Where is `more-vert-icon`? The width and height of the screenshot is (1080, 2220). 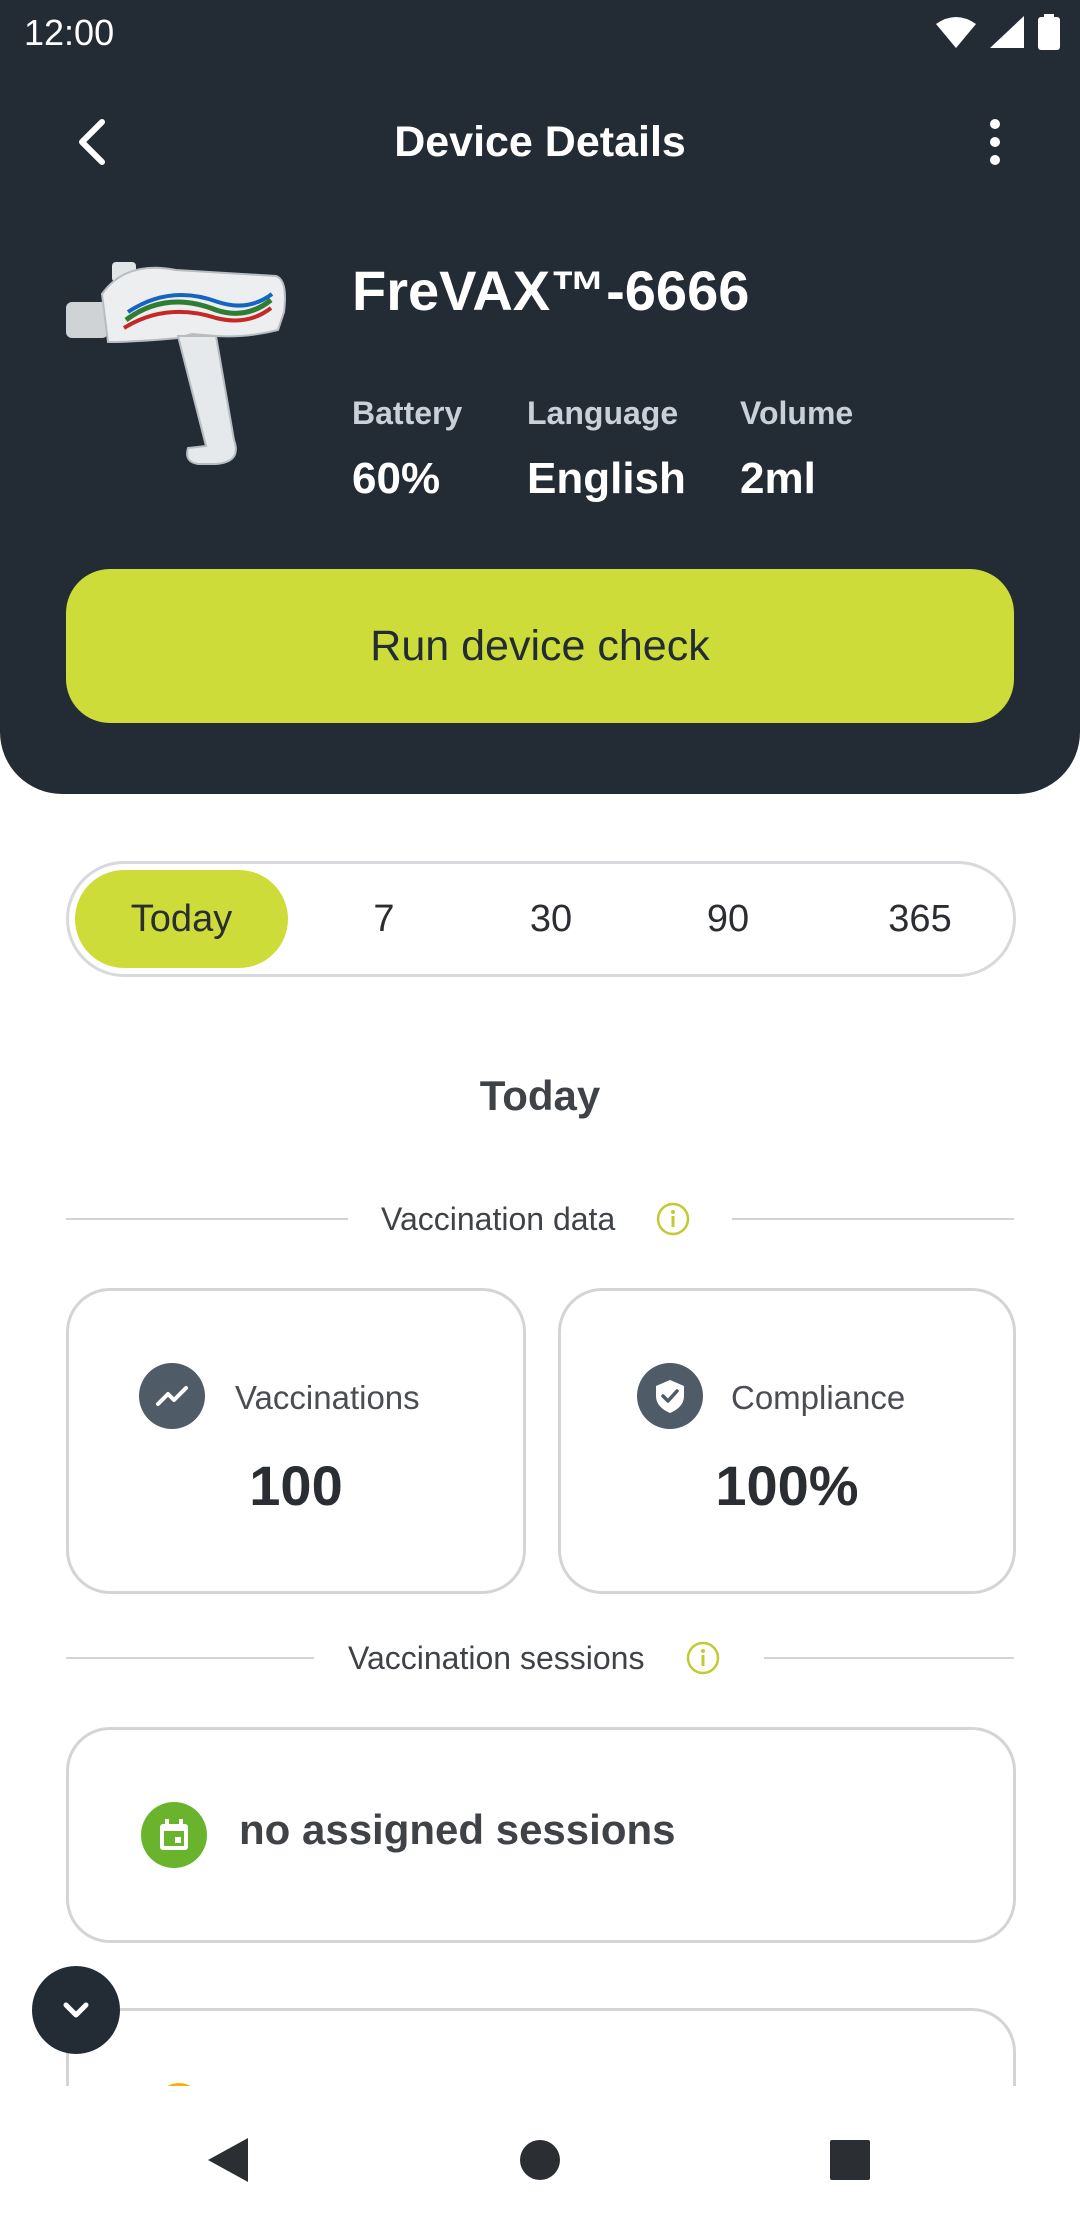
more-vert-icon is located at coordinates (995, 142).